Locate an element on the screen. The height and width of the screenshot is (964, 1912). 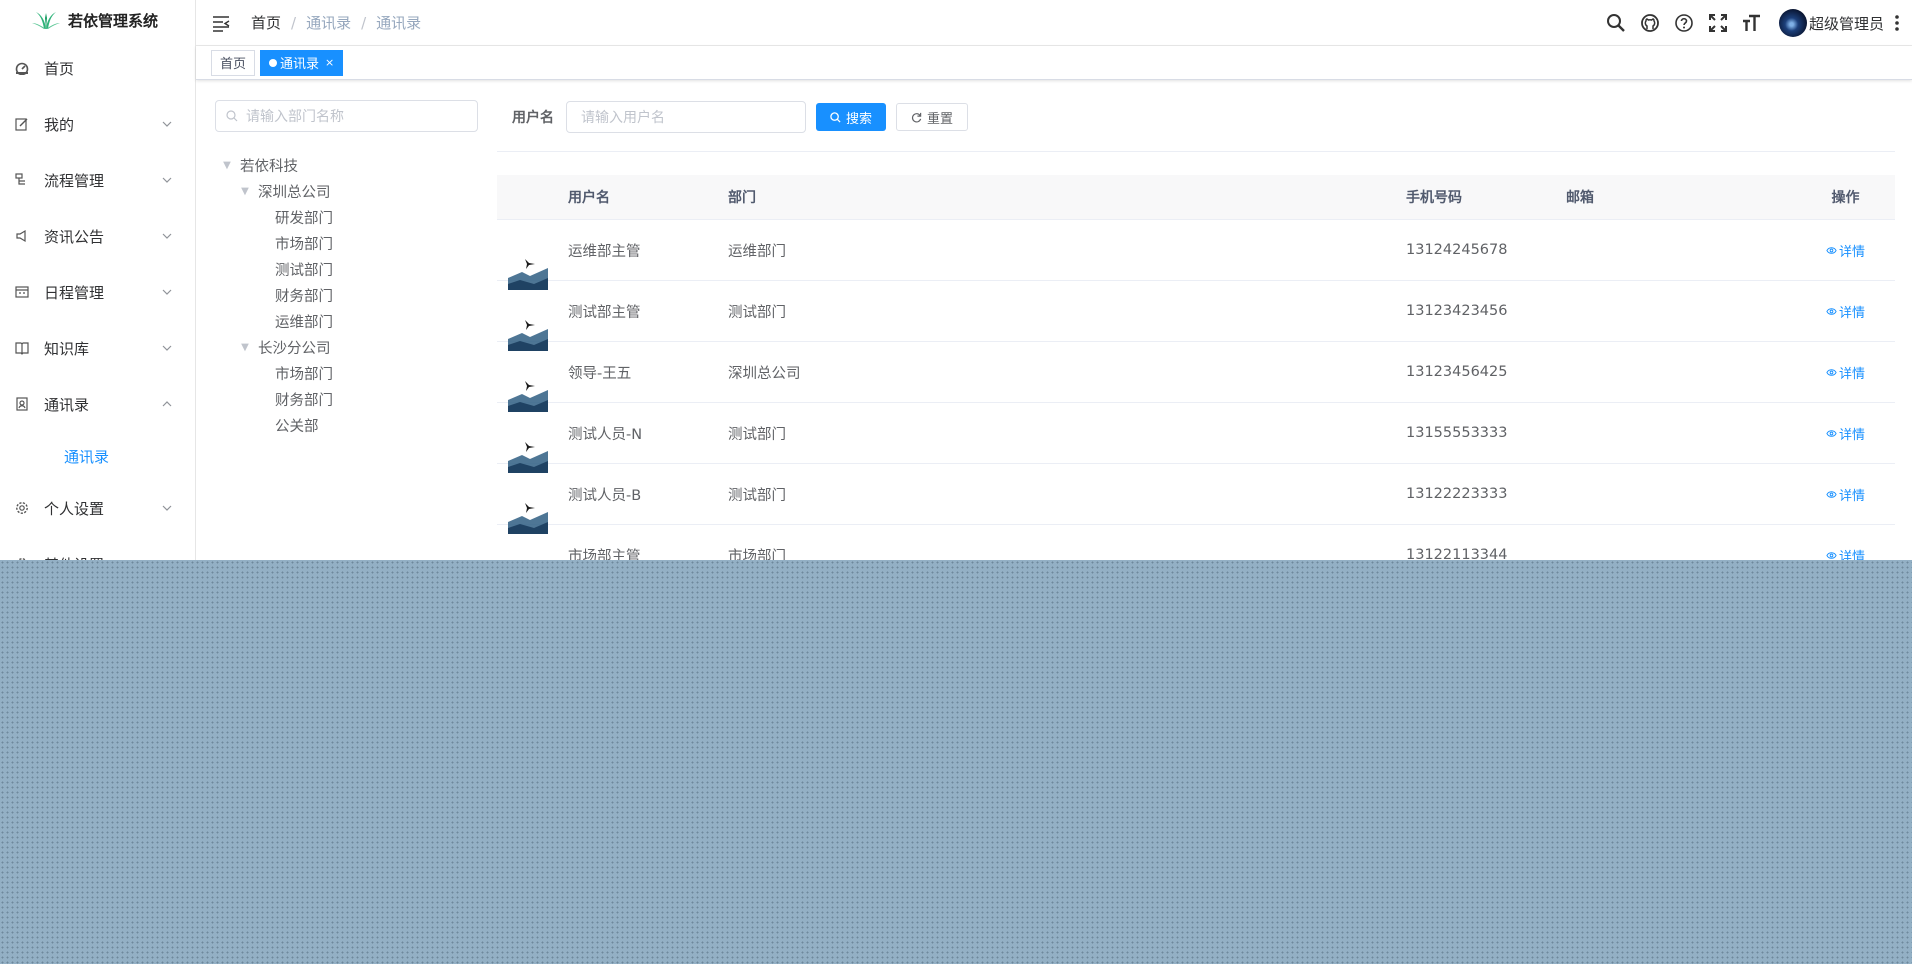
sidebar-item-news: 资讯公告 is located at coordinates (97, 236).